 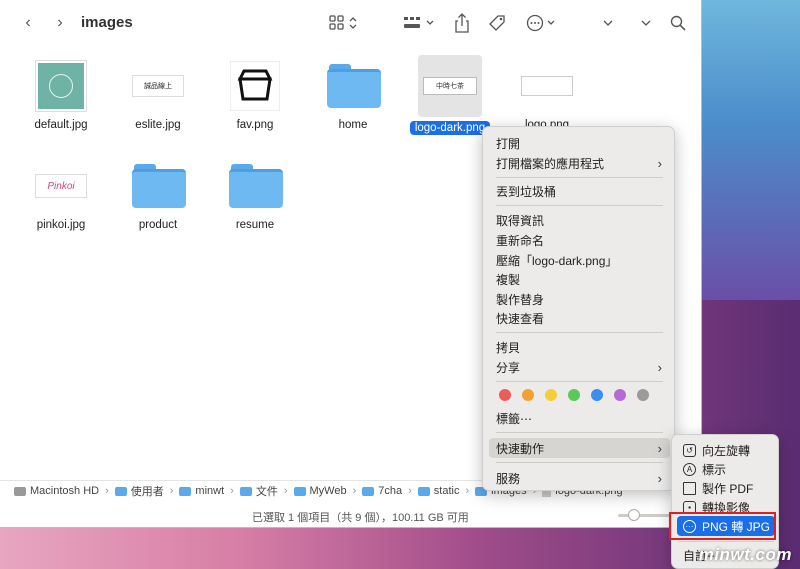 I want to click on action-rotate-left: ↺ 向左旋轉, so click(x=726, y=450).